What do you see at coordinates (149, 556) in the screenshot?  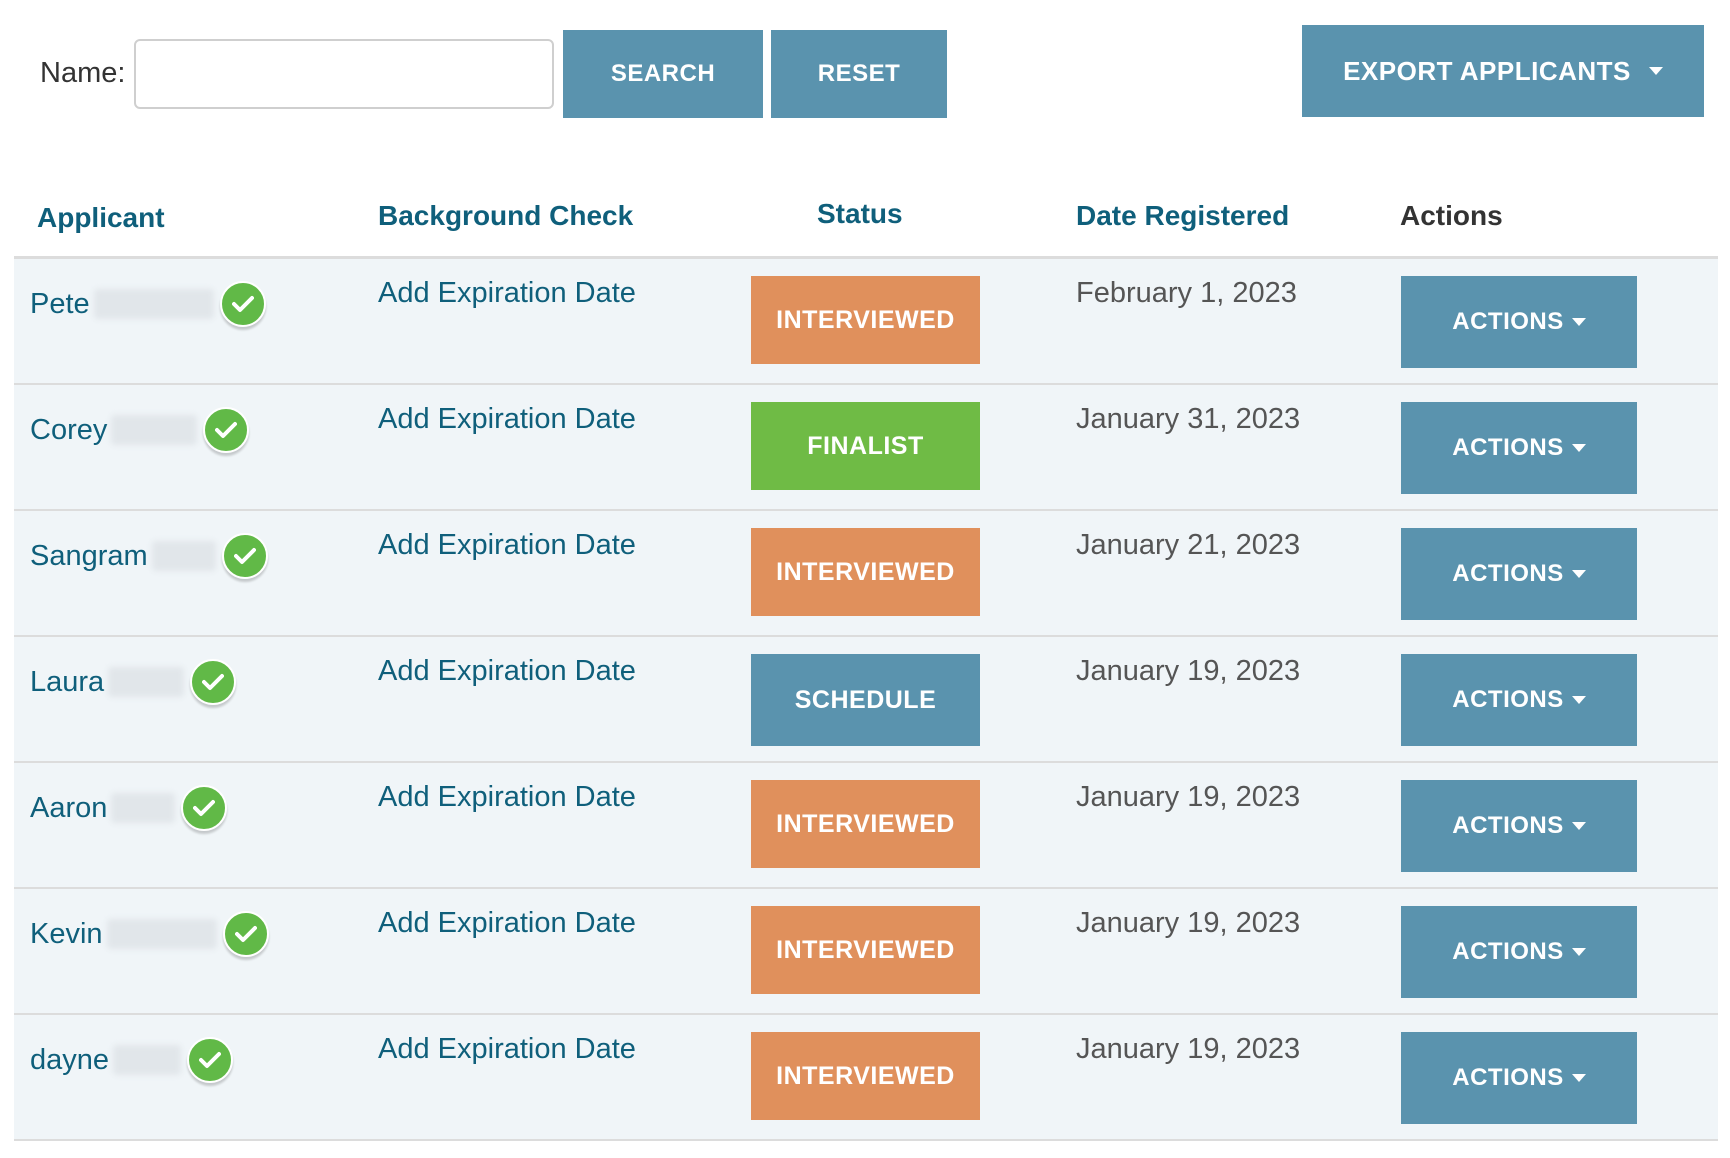 I see `applicant-cell: Sangram` at bounding box center [149, 556].